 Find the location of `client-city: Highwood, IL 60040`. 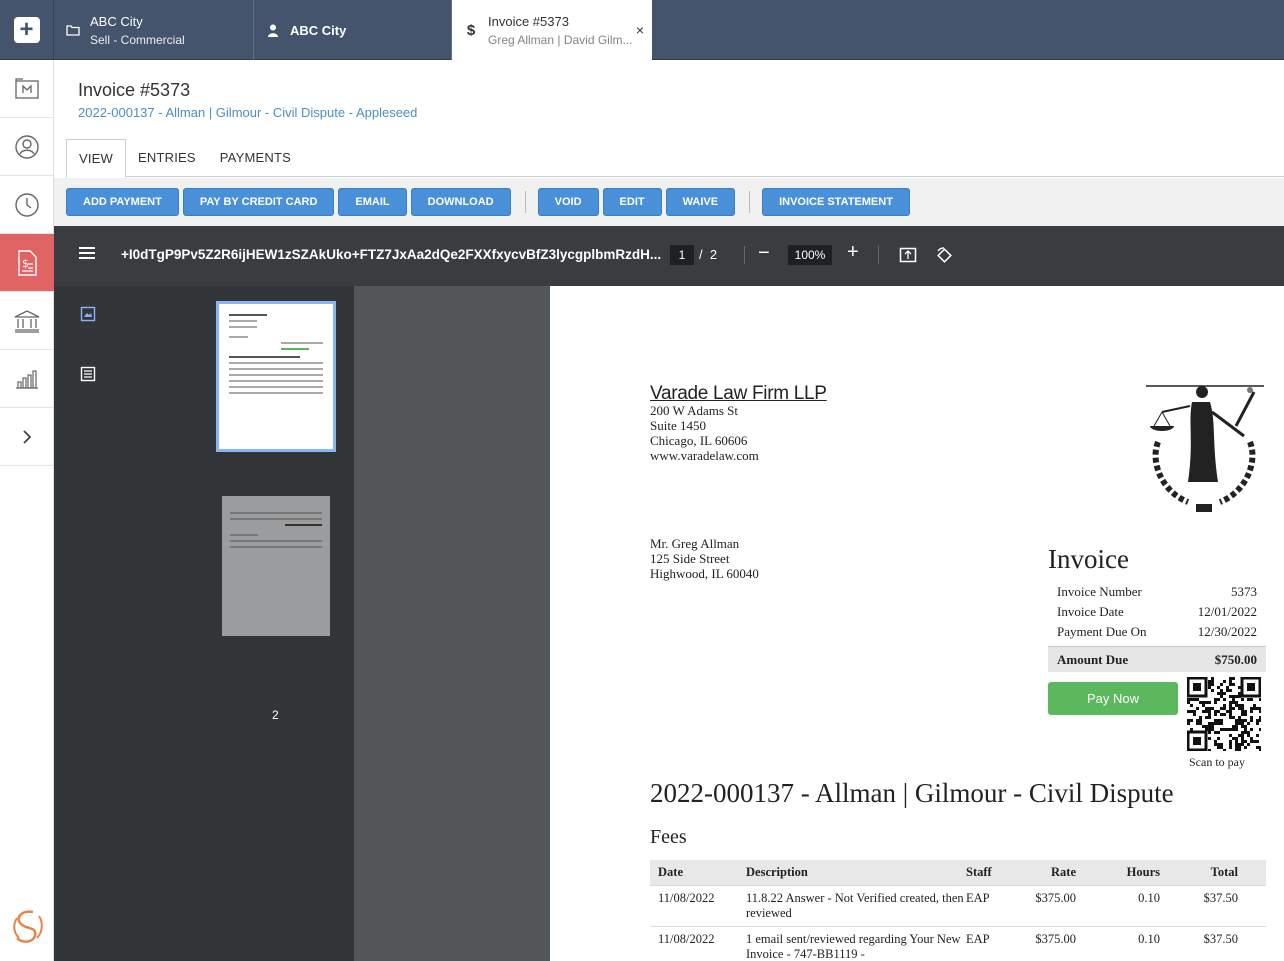

client-city: Highwood, IL 60040 is located at coordinates (704, 573).